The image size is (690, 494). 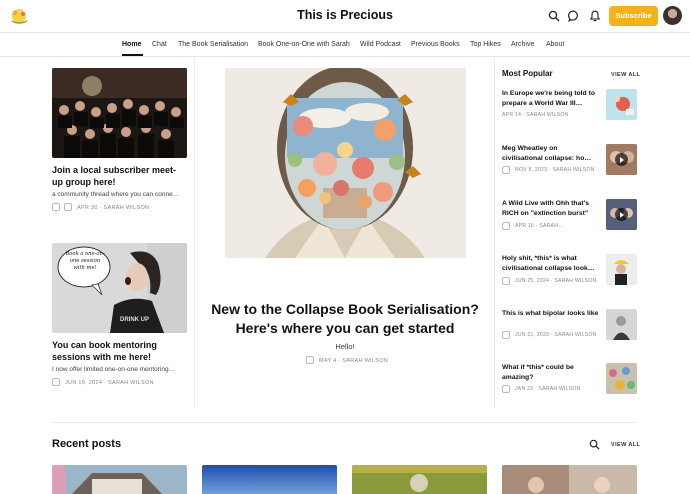 I want to click on site-header: This is Precious Subscribe, so click(x=345, y=16).